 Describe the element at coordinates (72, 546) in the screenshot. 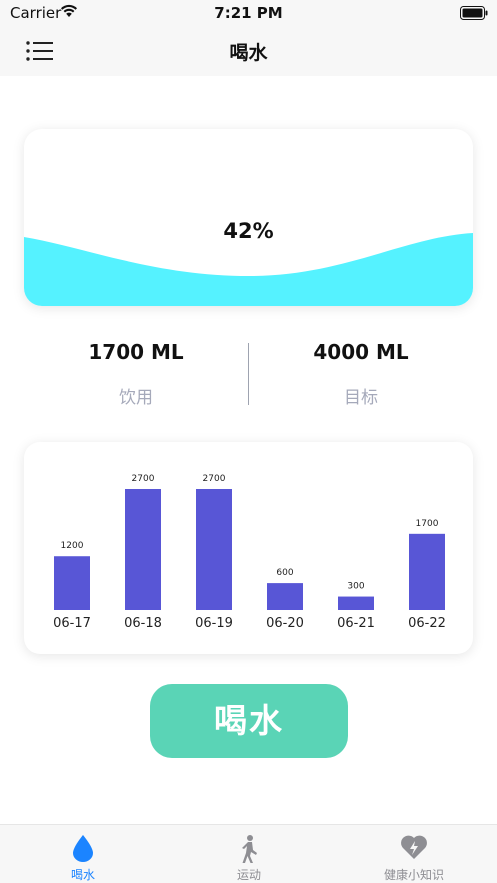

I see `bar-value-label: 1200` at that location.